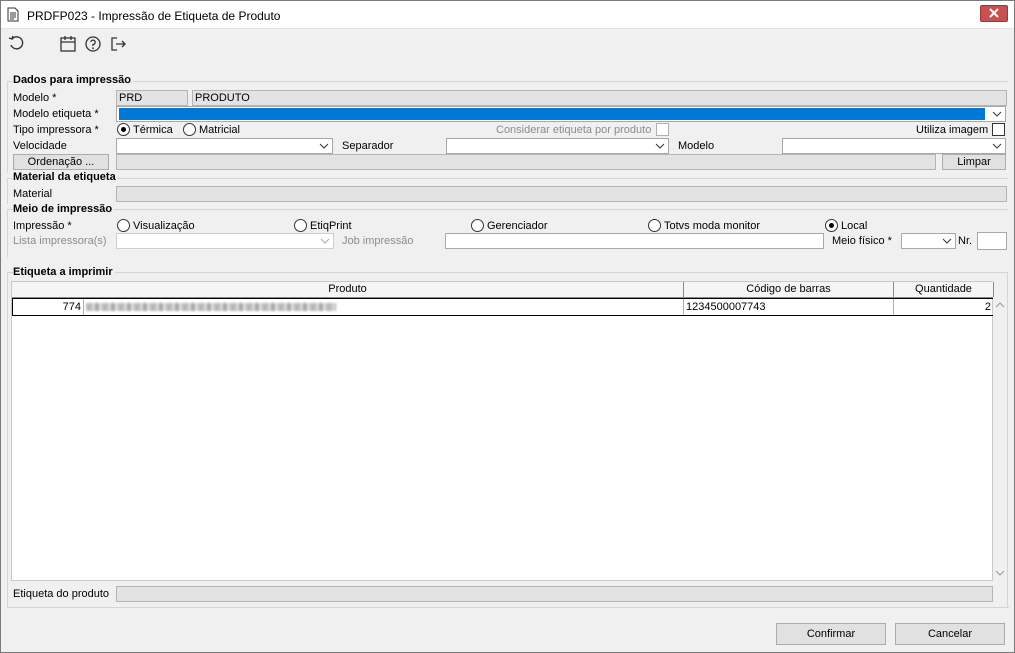 This screenshot has width=1015, height=653. I want to click on column-header-produto: Produto, so click(348, 290).